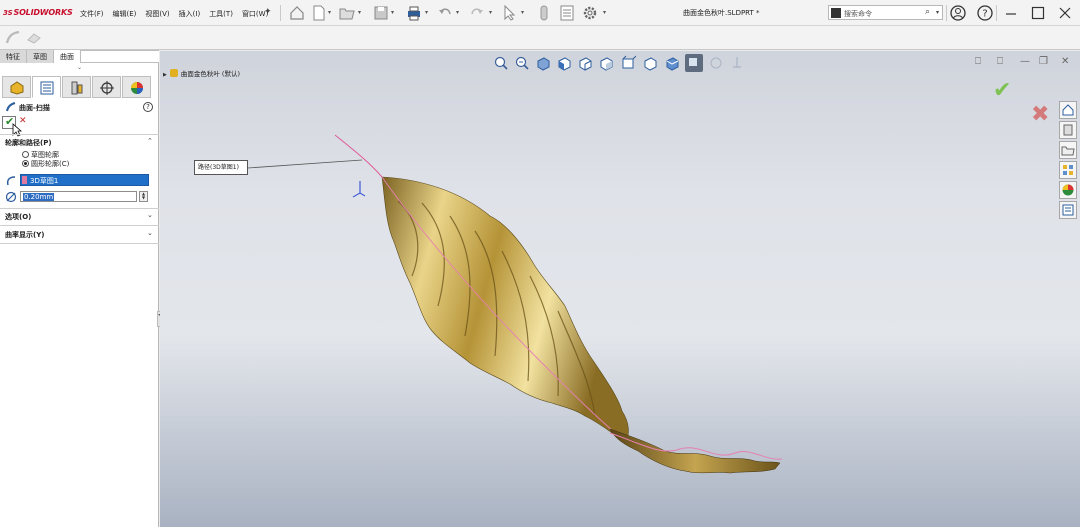 This screenshot has width=1080, height=527. Describe the element at coordinates (11, 181) in the screenshot. I see `path-selection-icon` at that location.